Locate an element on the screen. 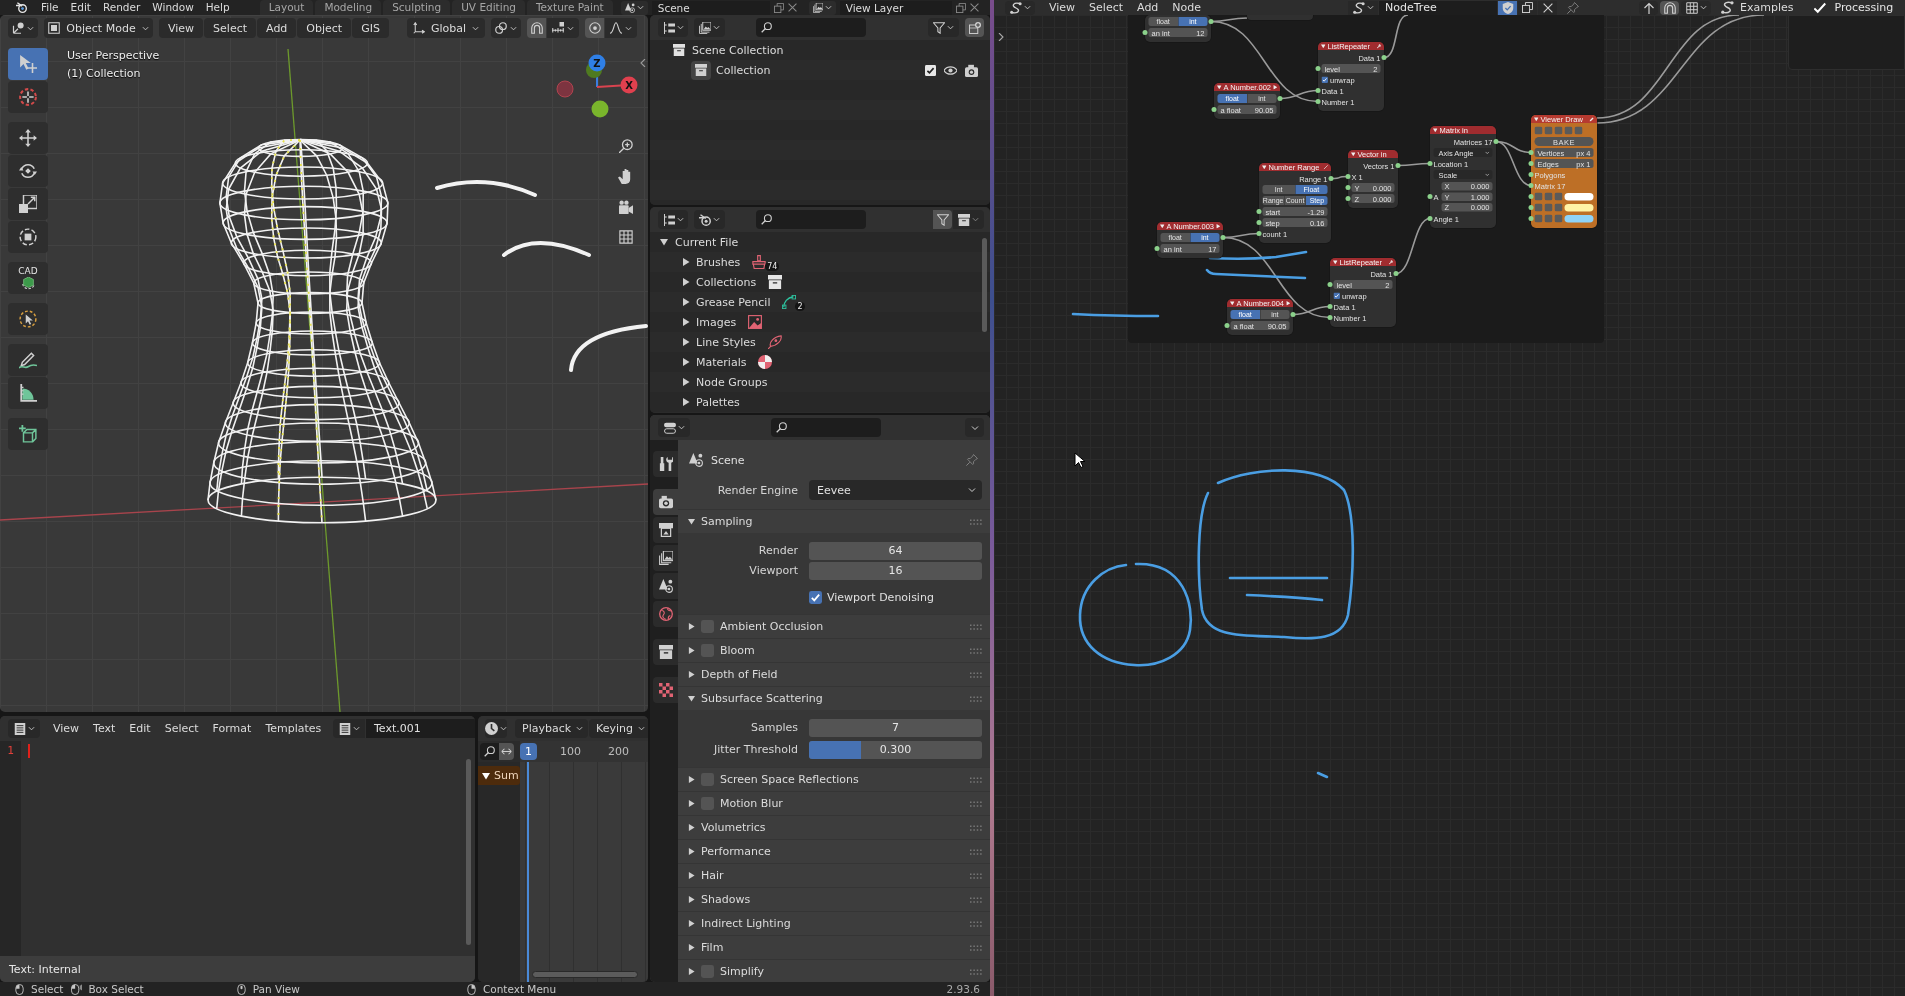 The image size is (1905, 996). node-tree-field: NodeTree is located at coordinates (1438, 7).